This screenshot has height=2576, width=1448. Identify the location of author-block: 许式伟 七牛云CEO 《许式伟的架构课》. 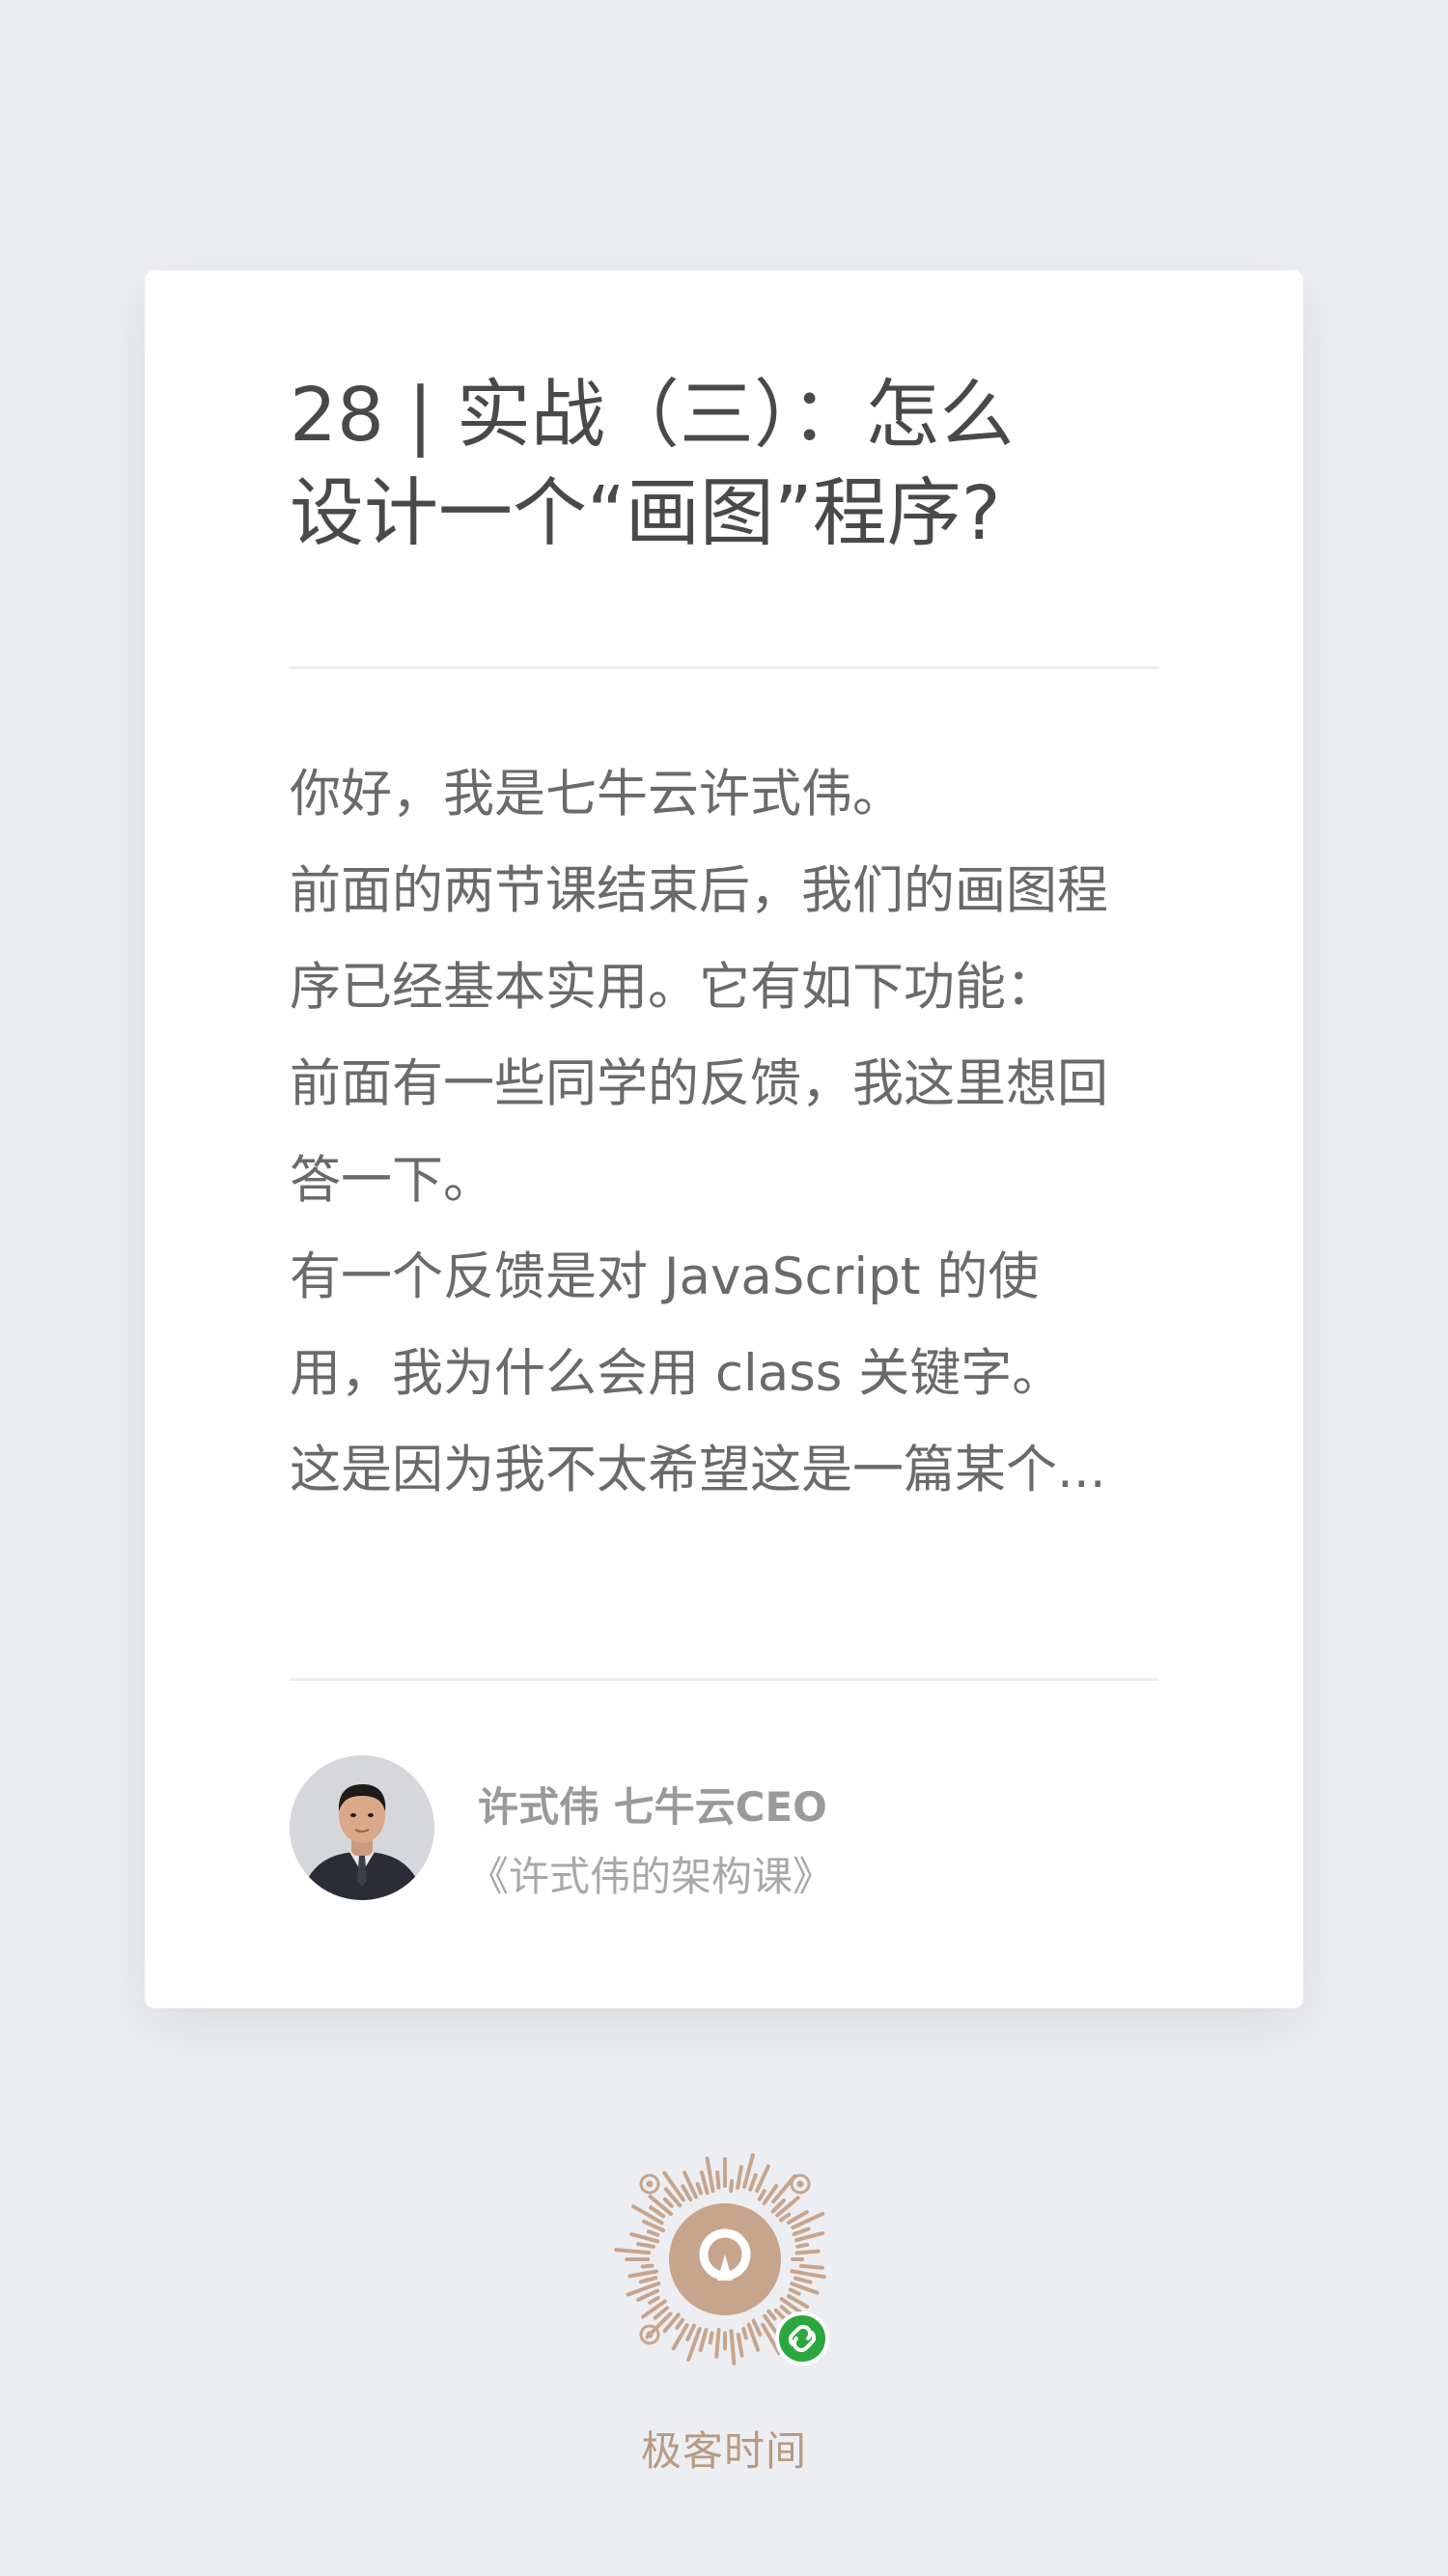
(724, 1829).